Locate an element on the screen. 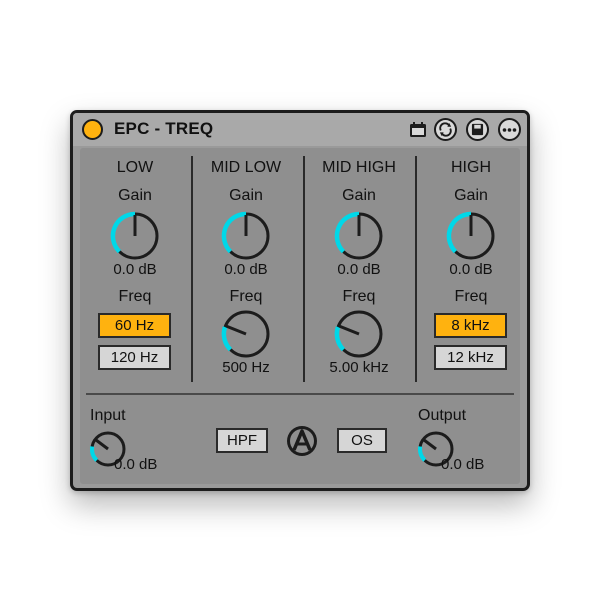  input-label: Input is located at coordinates (108, 415).